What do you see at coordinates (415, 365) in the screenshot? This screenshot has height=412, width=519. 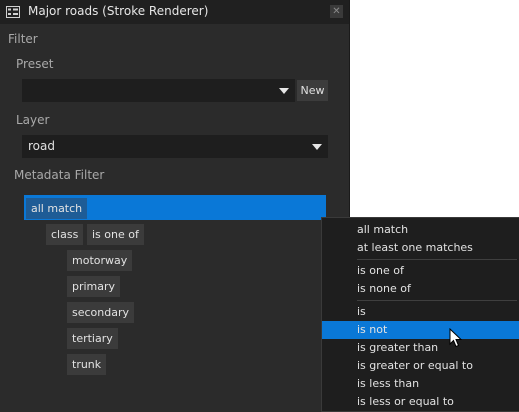 I see `menu-item-label: is greater or equal to` at bounding box center [415, 365].